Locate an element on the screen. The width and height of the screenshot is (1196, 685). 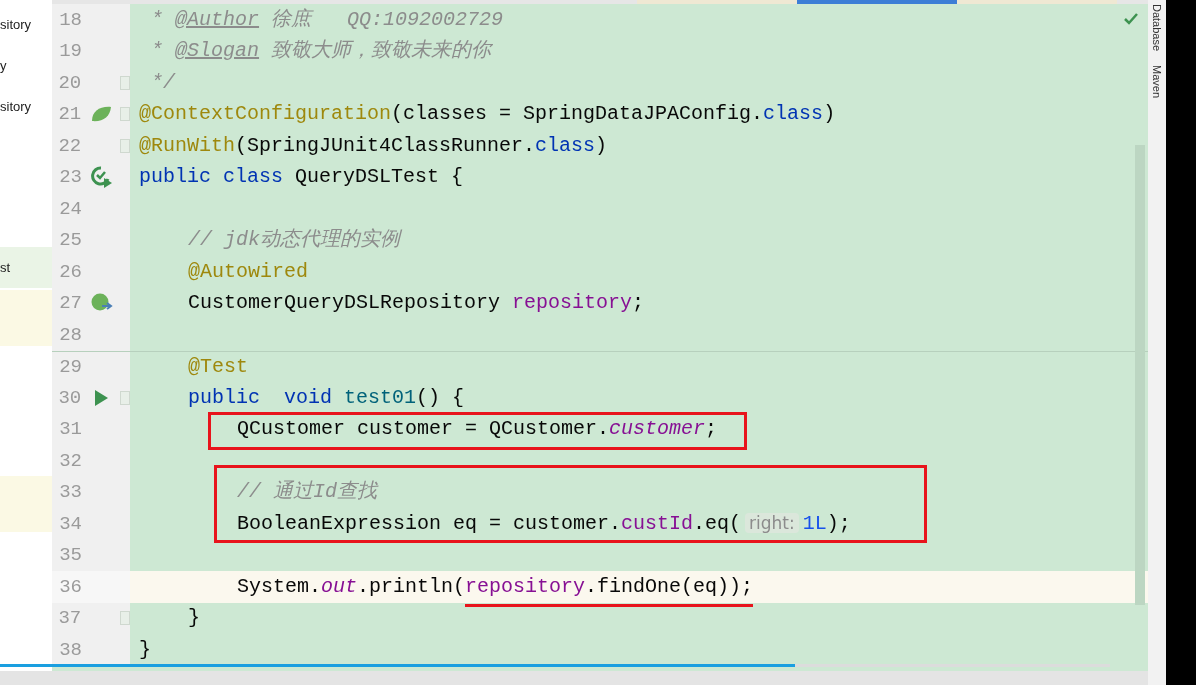
code-token: CustomerQueryDSLRepository is located at coordinates (345, 303).